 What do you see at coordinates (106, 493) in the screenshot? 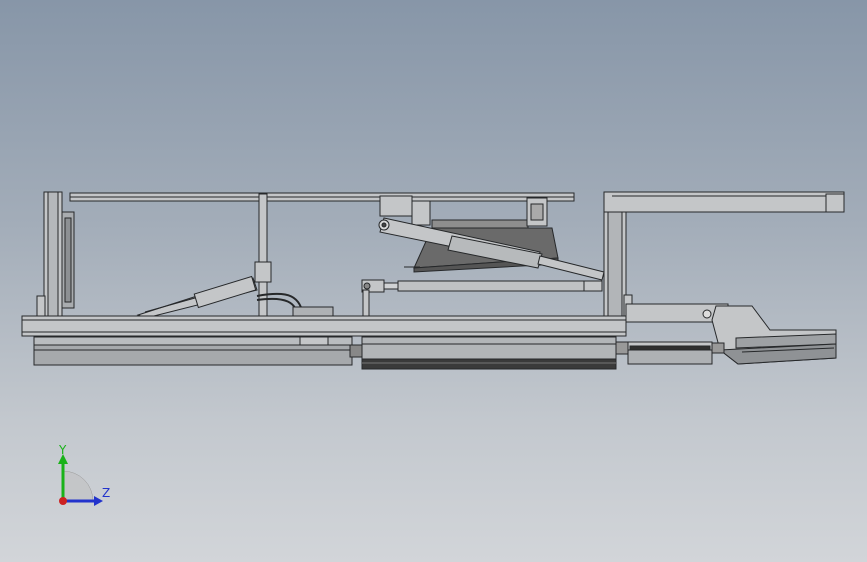
I see `z-axis-label: Z` at bounding box center [106, 493].